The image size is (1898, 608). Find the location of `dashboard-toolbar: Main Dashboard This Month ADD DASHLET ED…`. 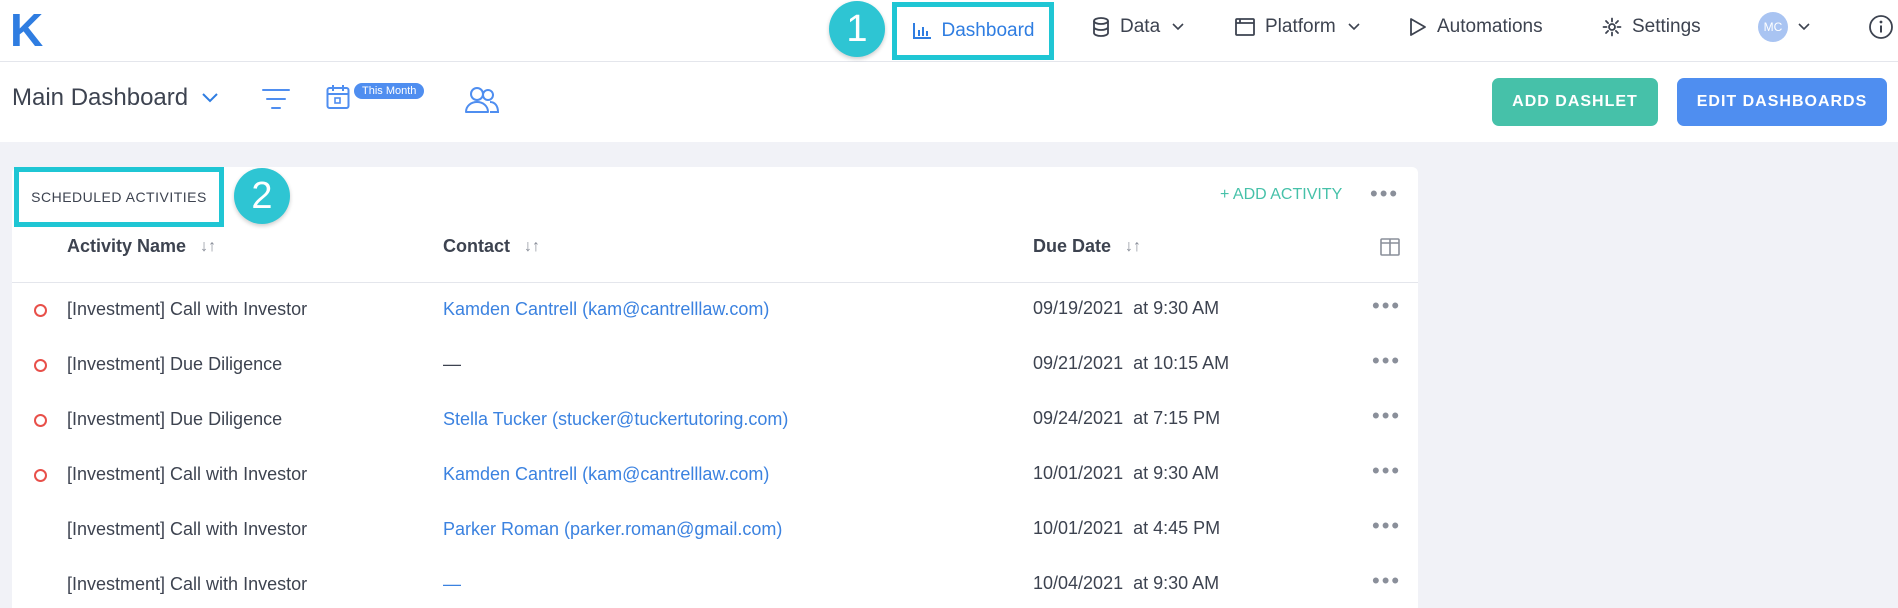

dashboard-toolbar: Main Dashboard This Month ADD DASHLET ED… is located at coordinates (949, 102).